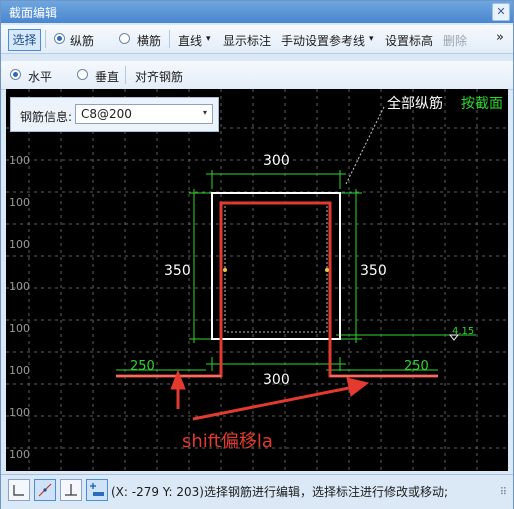  What do you see at coordinates (177, 271) in the screenshot?
I see `dim-left: 350` at bounding box center [177, 271].